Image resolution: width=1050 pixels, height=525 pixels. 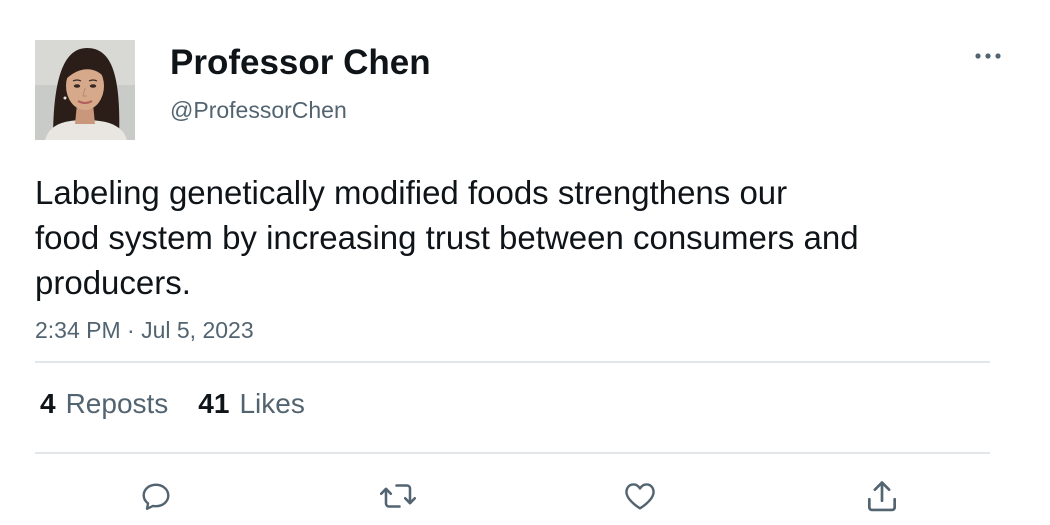 I want to click on like-button, so click(x=640, y=496).